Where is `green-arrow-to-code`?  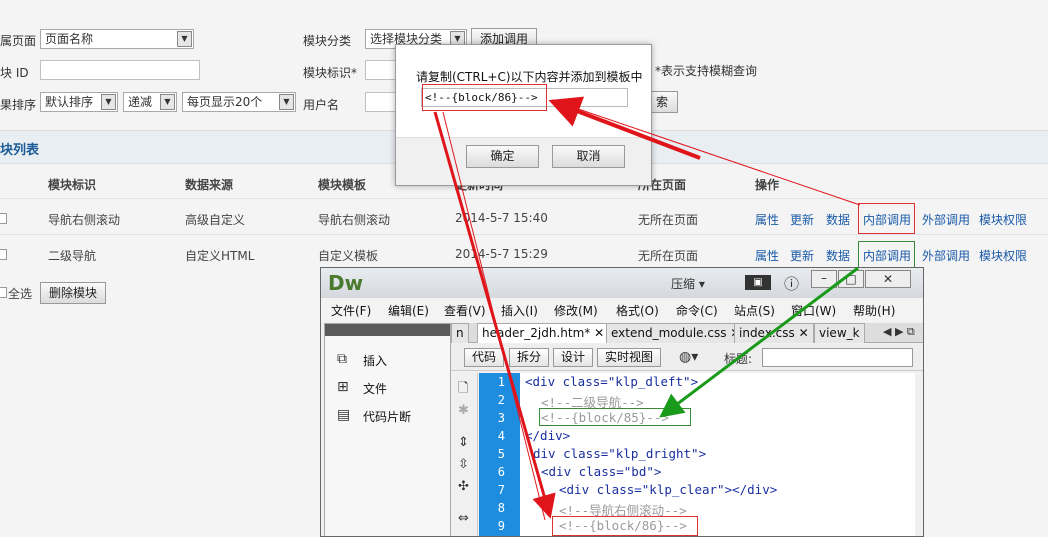 green-arrow-to-code is located at coordinates (759, 342).